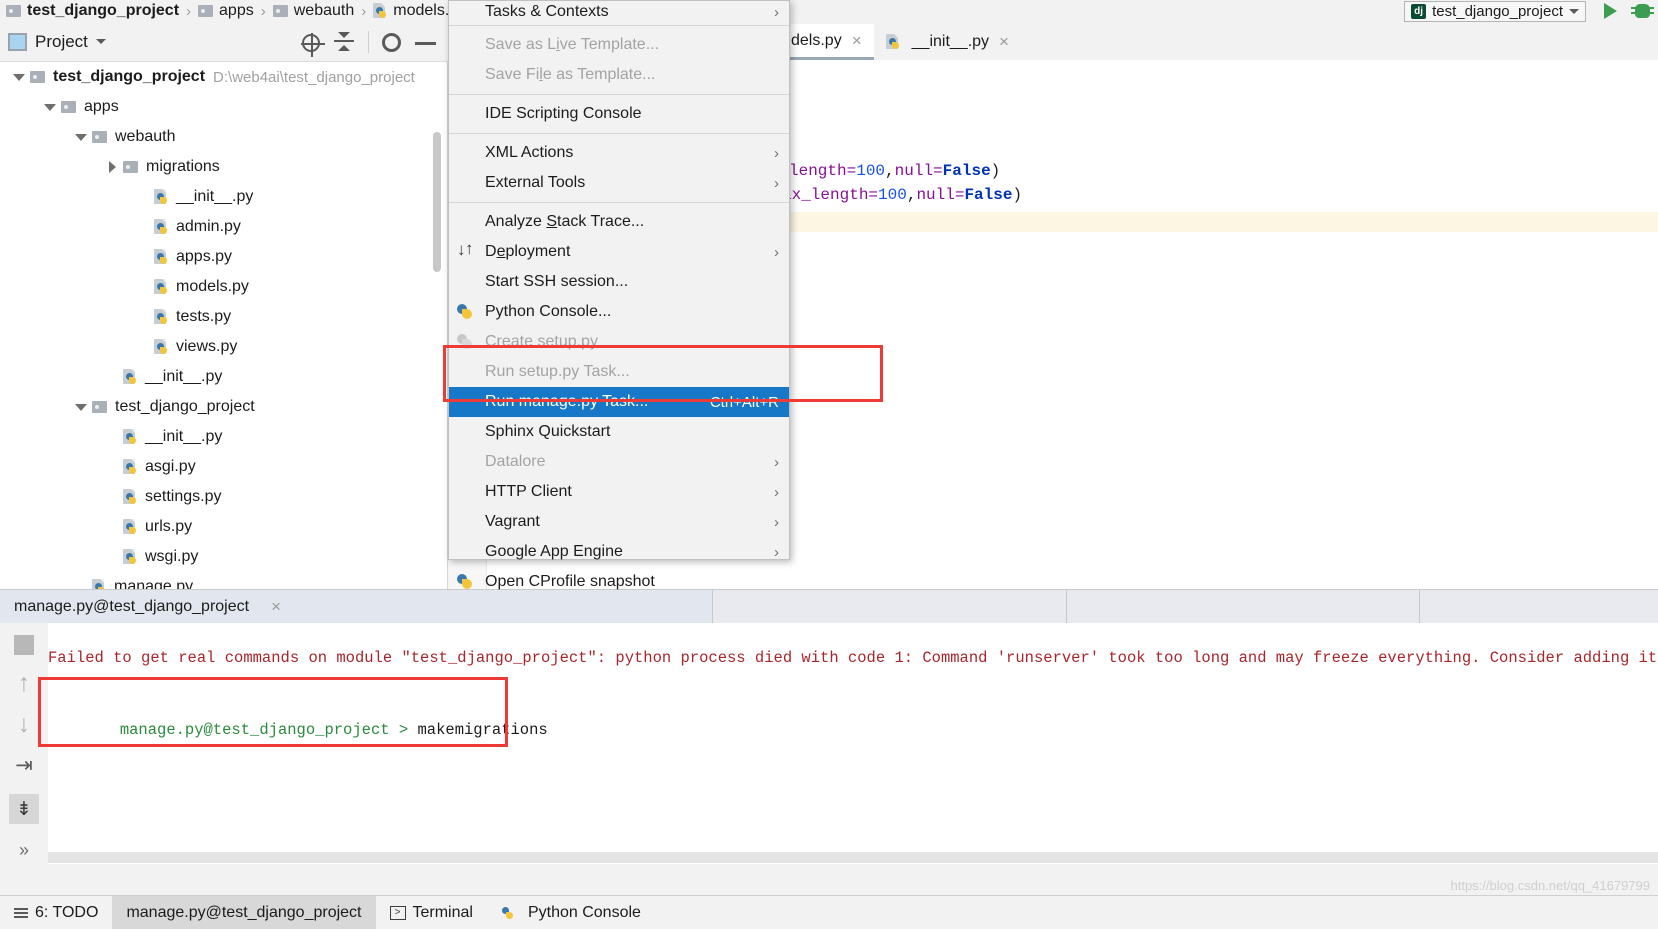 The height and width of the screenshot is (929, 1658). What do you see at coordinates (619, 153) in the screenshot?
I see `menu-item-xml-actions: XML Actions ›` at bounding box center [619, 153].